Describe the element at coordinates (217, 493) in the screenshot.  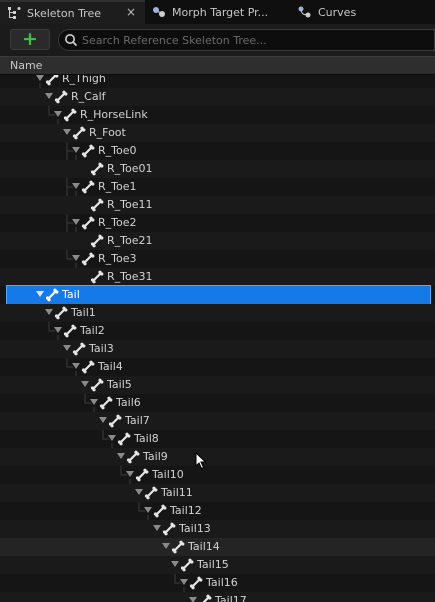
I see `tree-row: Tail11` at that location.